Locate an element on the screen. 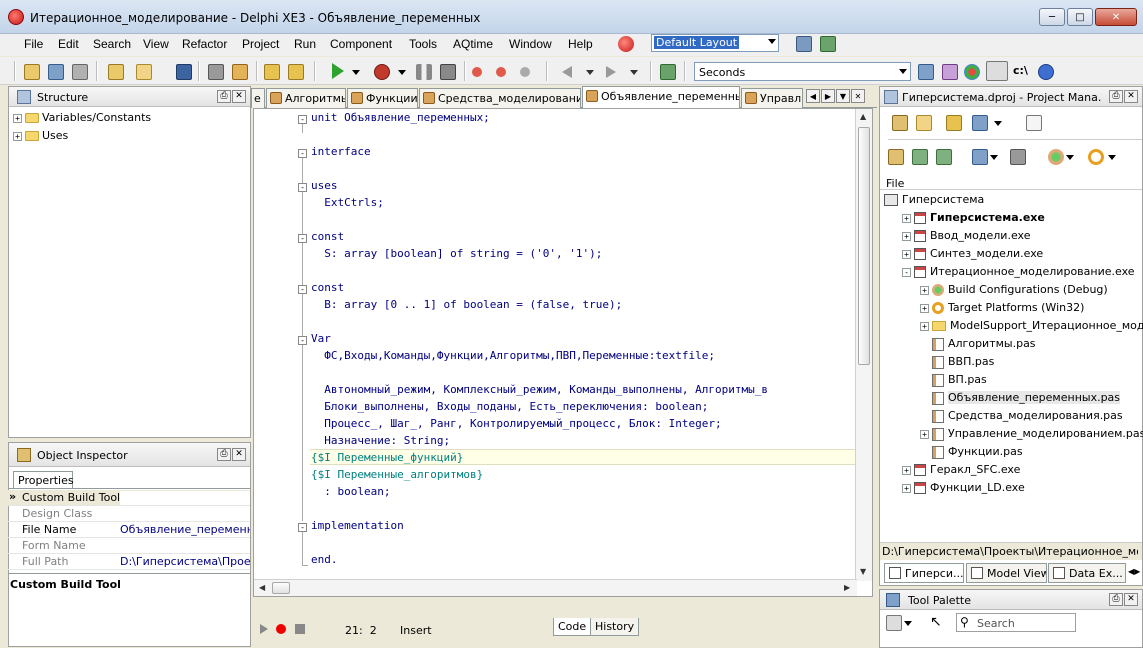 The width and height of the screenshot is (1143, 648). project-tree-item: - Итерационное_моделирование.exe is located at coordinates (1018, 271).